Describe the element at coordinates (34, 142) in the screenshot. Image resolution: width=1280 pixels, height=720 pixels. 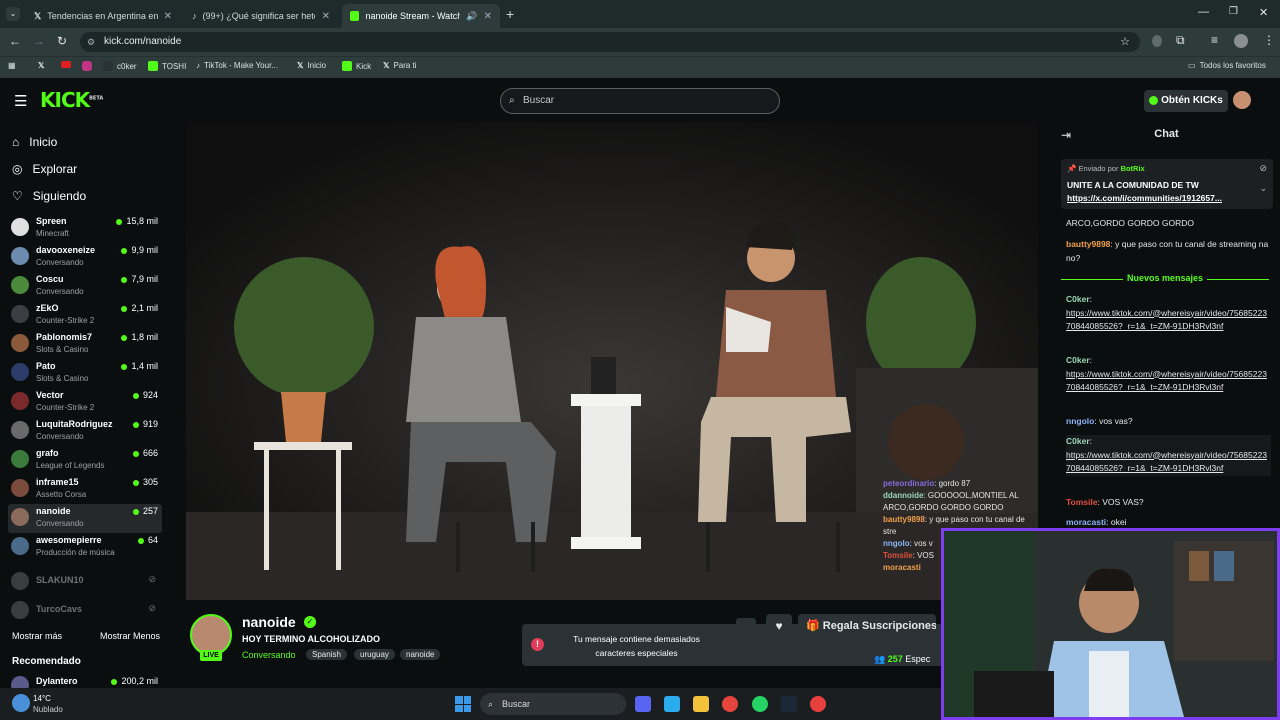
I see `nav-inicio: ⌂ Inicio` at that location.